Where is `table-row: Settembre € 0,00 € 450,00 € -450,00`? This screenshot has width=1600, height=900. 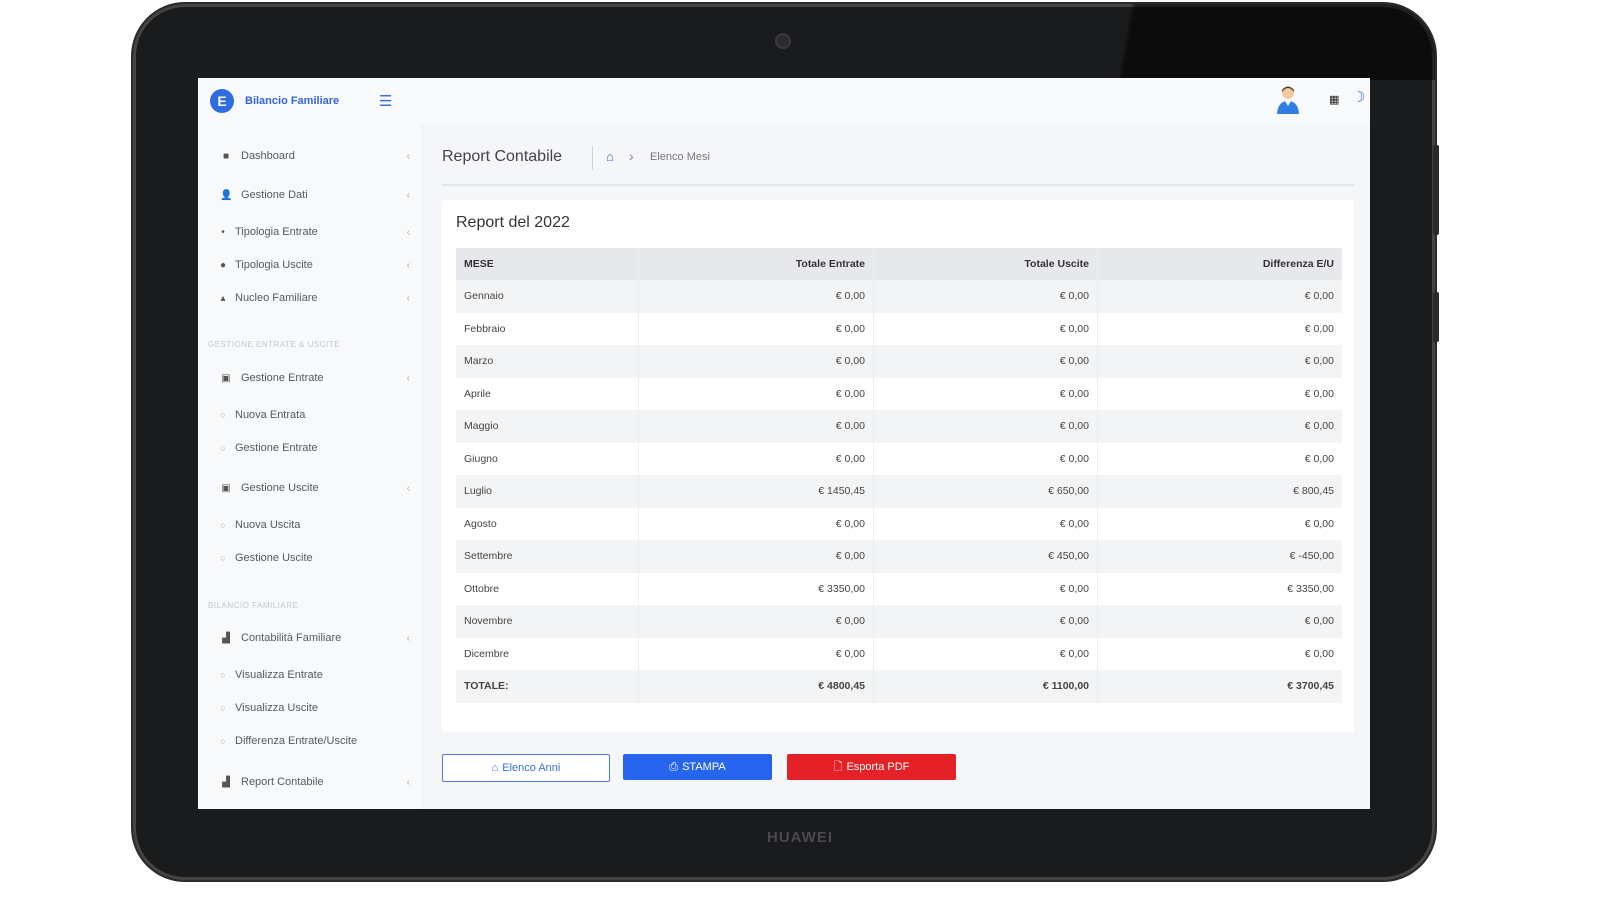 table-row: Settembre € 0,00 € 450,00 € -450,00 is located at coordinates (899, 556).